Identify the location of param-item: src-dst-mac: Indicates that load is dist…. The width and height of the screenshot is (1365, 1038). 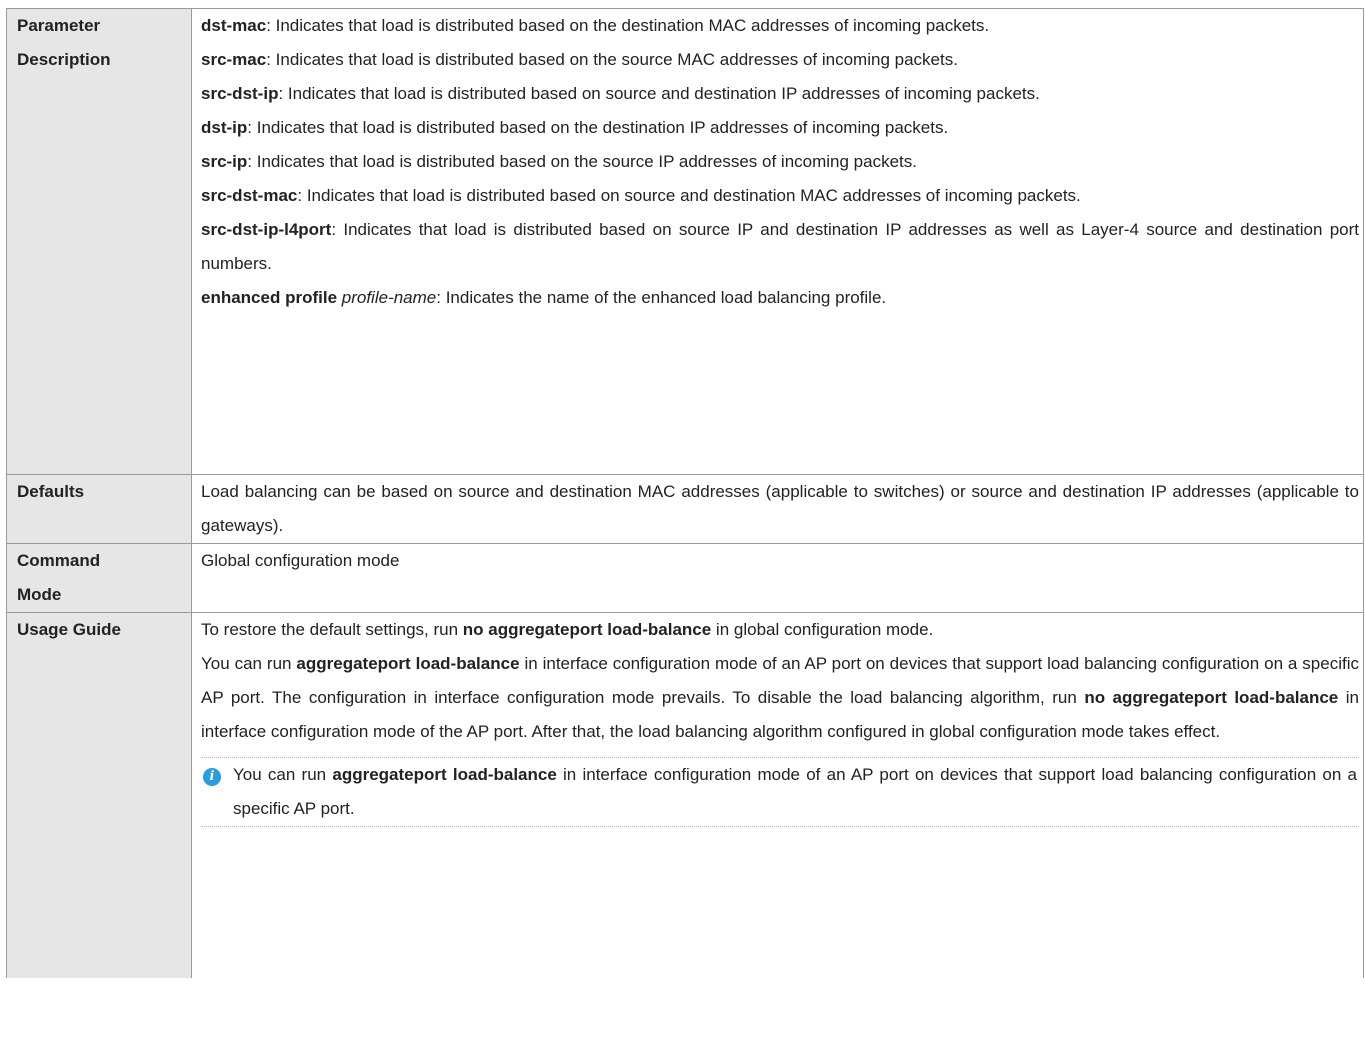
(641, 195).